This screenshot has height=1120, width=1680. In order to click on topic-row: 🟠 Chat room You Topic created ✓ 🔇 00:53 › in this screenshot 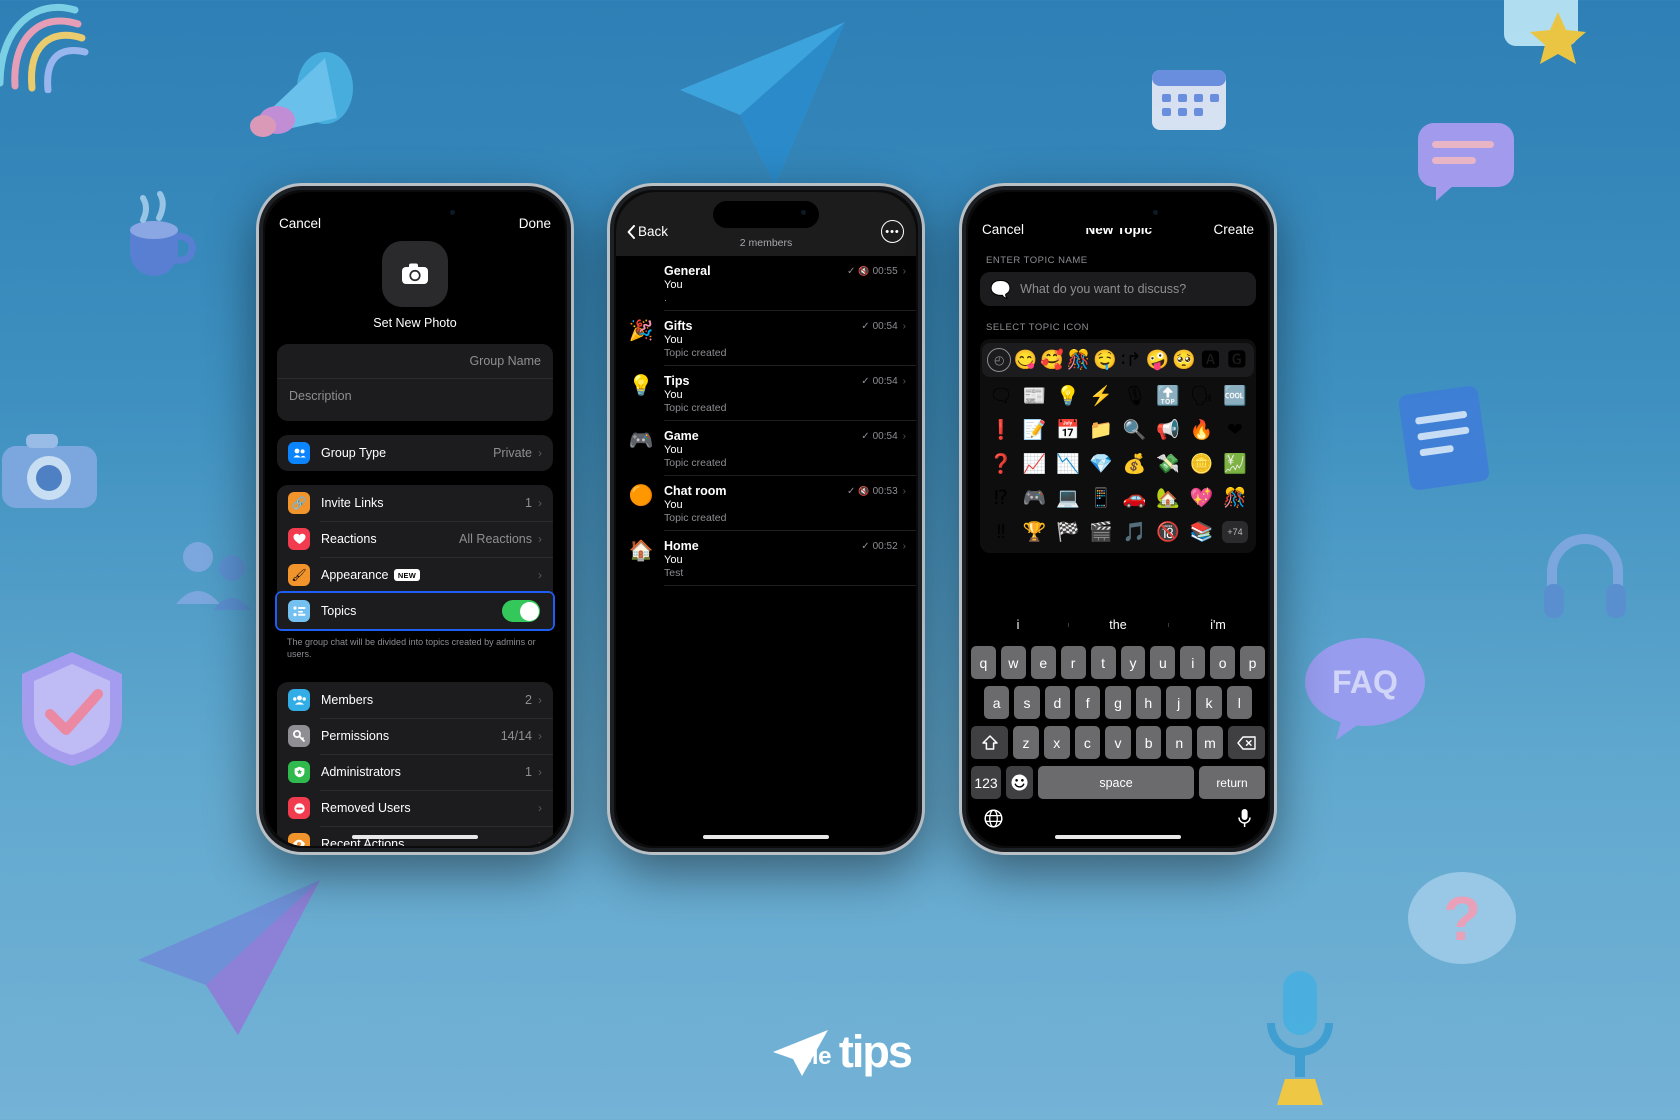, I will do `click(766, 503)`.